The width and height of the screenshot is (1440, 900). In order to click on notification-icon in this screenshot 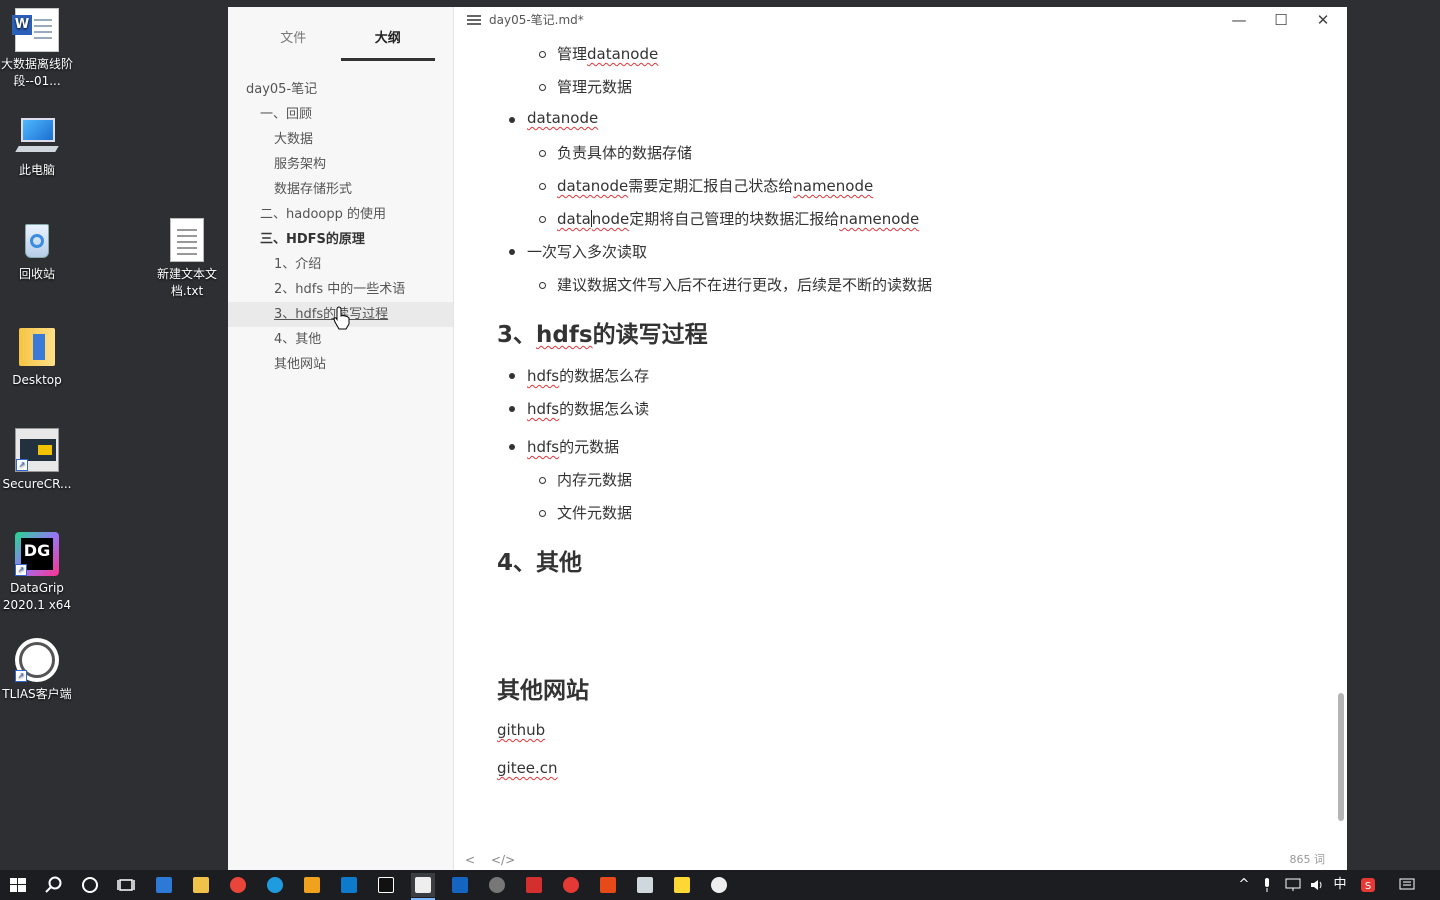, I will do `click(1407, 885)`.